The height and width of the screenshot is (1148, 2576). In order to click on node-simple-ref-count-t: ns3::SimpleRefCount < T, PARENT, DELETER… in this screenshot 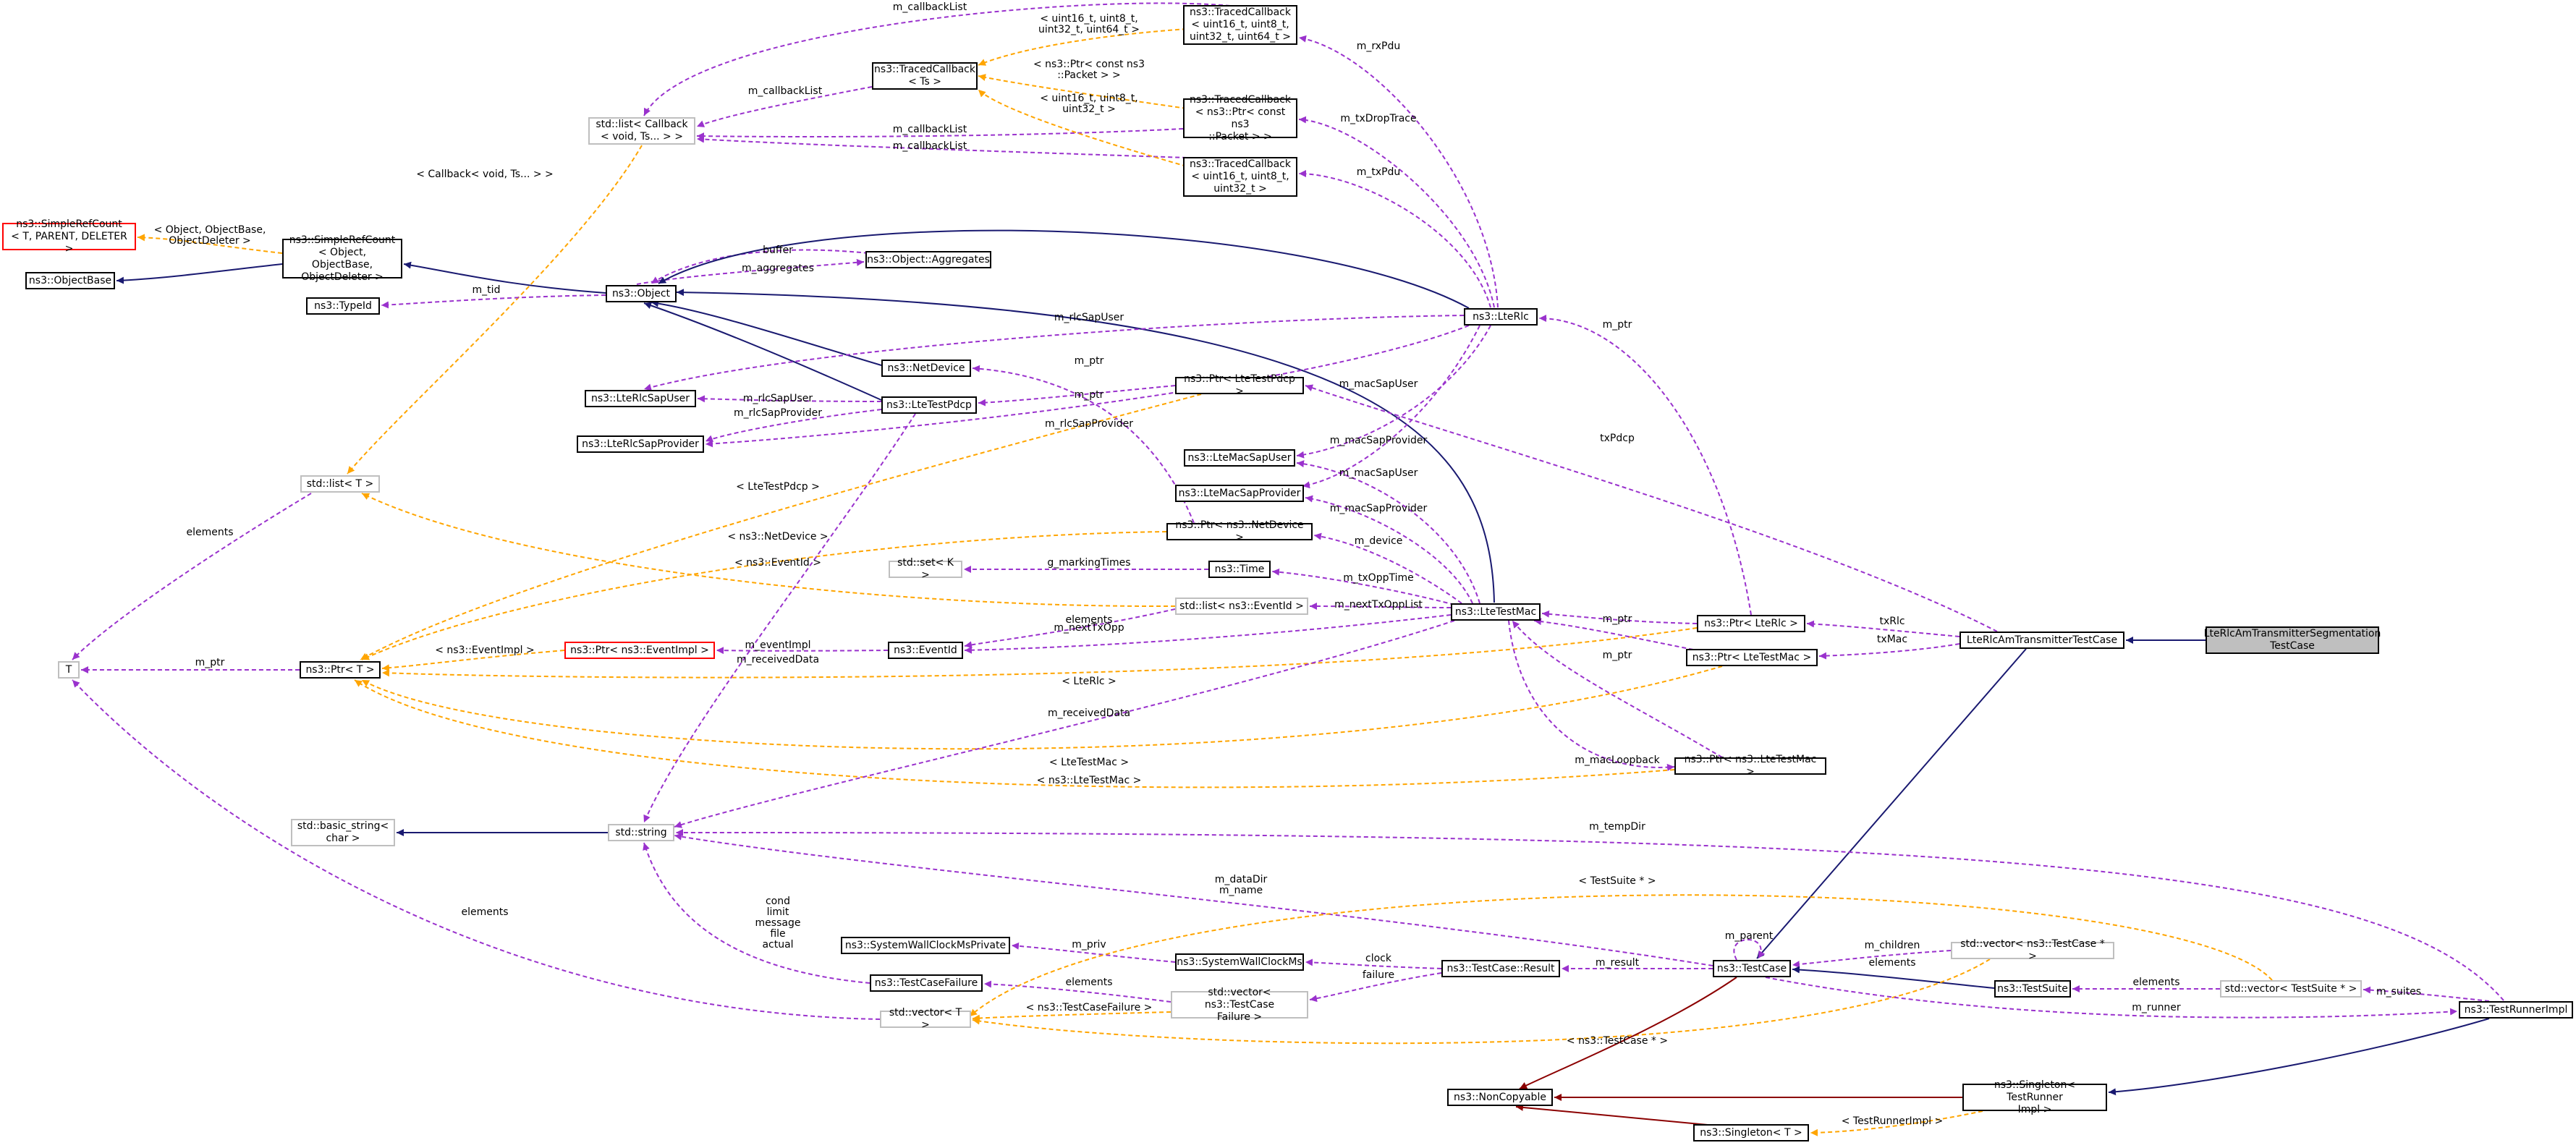, I will do `click(69, 236)`.